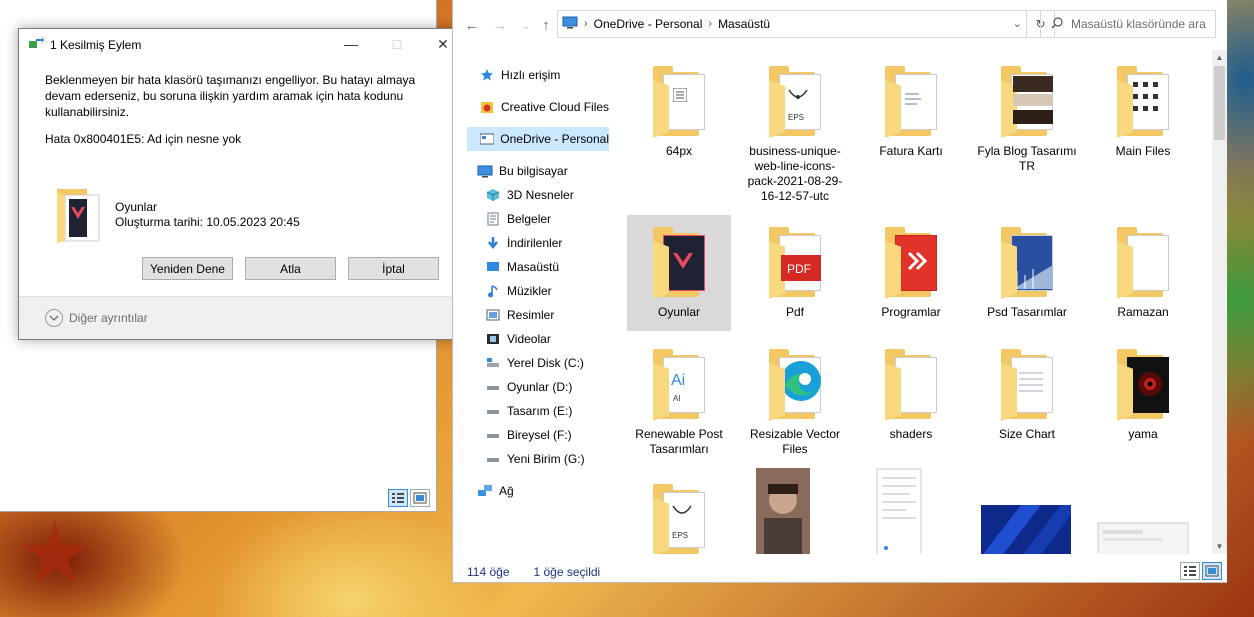  I want to click on nav-videos: Videolar, so click(518, 339).